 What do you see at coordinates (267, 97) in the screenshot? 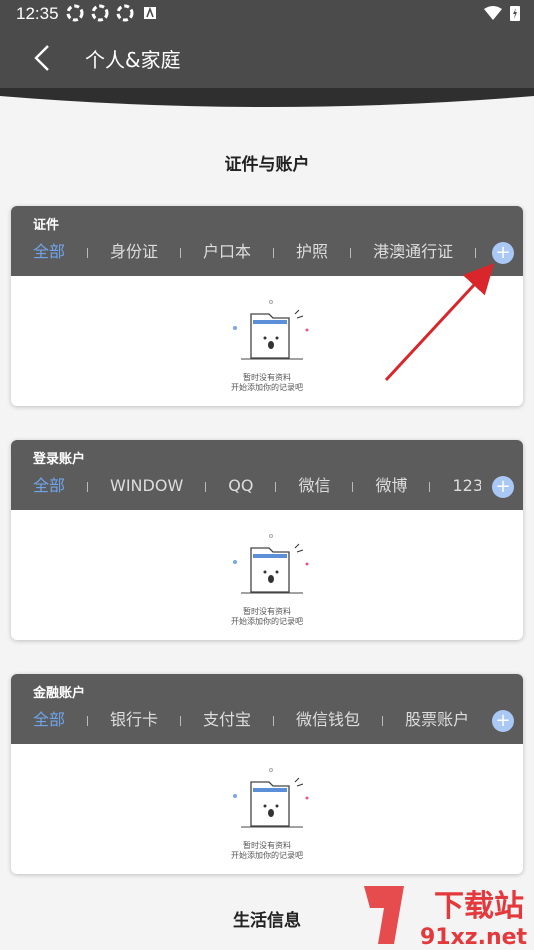
I see `header-curve` at bounding box center [267, 97].